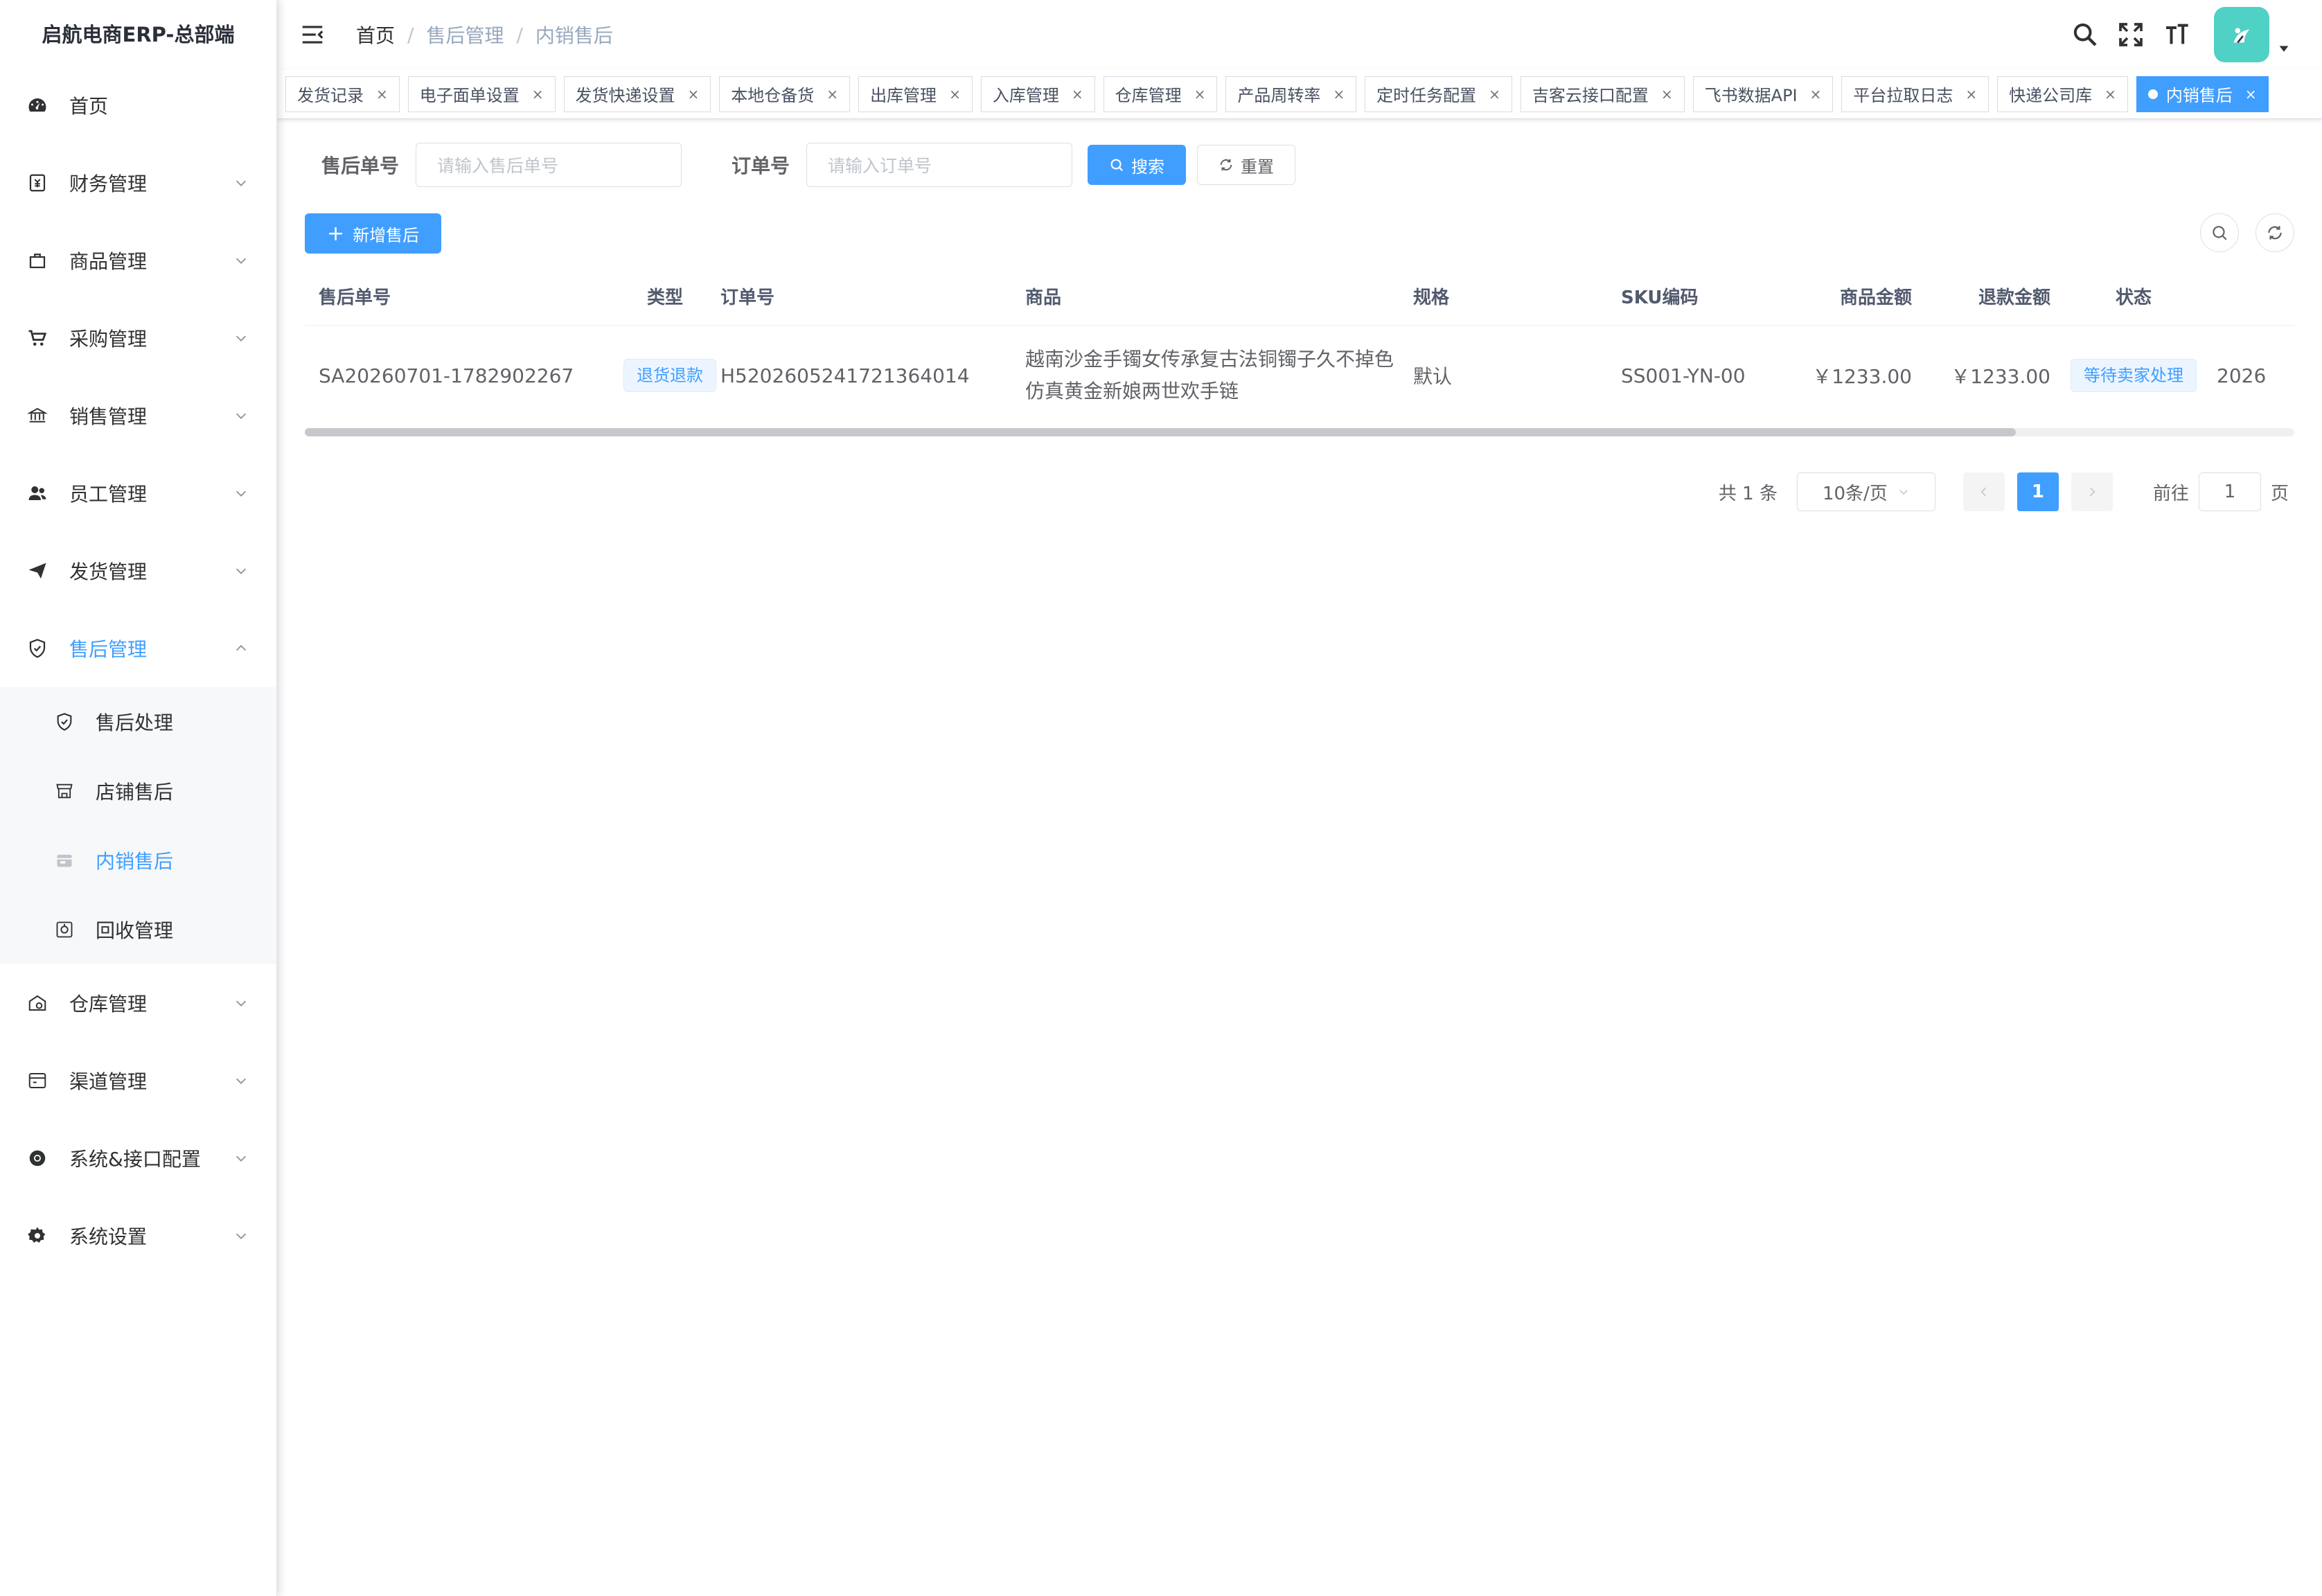  I want to click on cell-product: 越南沙金手镯女传承复古法铜镯子久不掉色仿真黄金新娘两世欢手链, so click(1209, 375).